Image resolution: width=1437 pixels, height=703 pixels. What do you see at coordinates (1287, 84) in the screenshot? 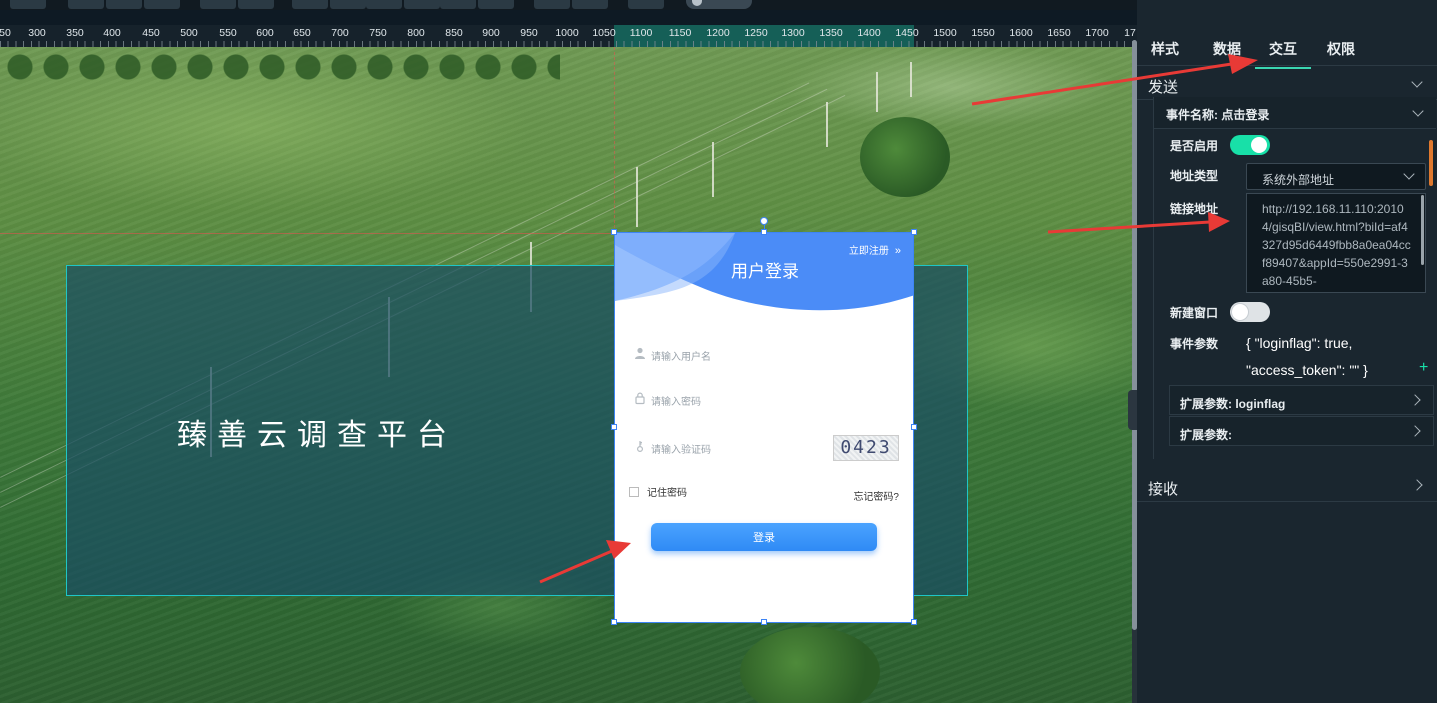
I see `send-section-header: 发送` at bounding box center [1287, 84].